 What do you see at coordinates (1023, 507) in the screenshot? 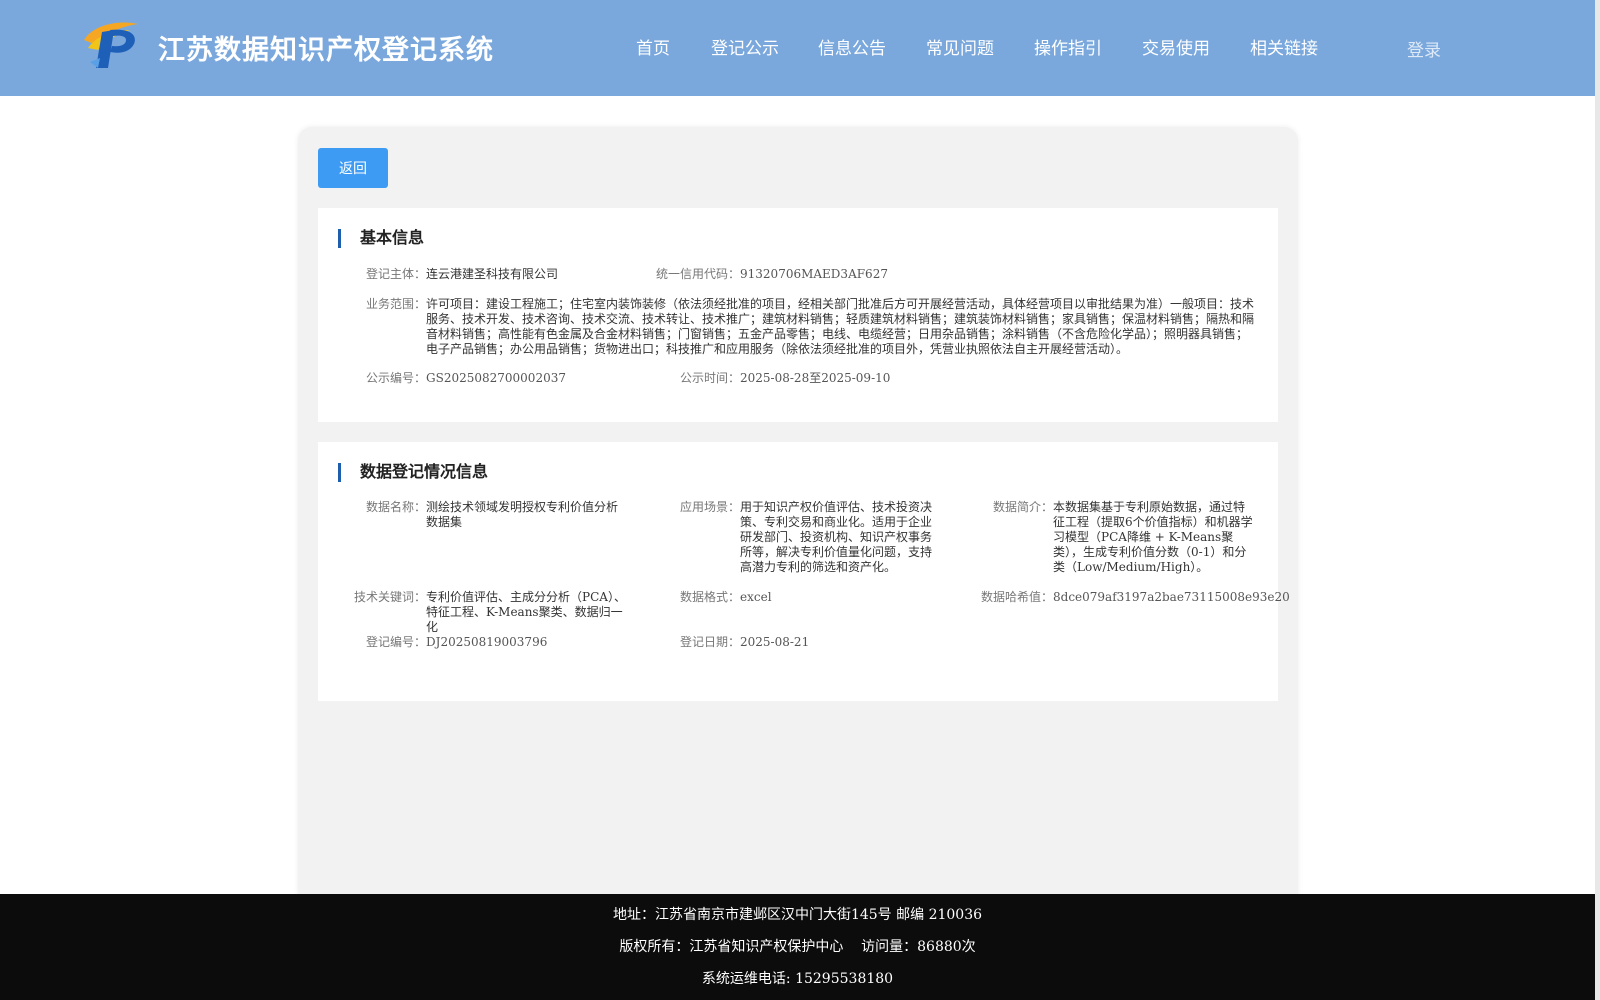
I see `label-data-intro: 数据简介：` at bounding box center [1023, 507].